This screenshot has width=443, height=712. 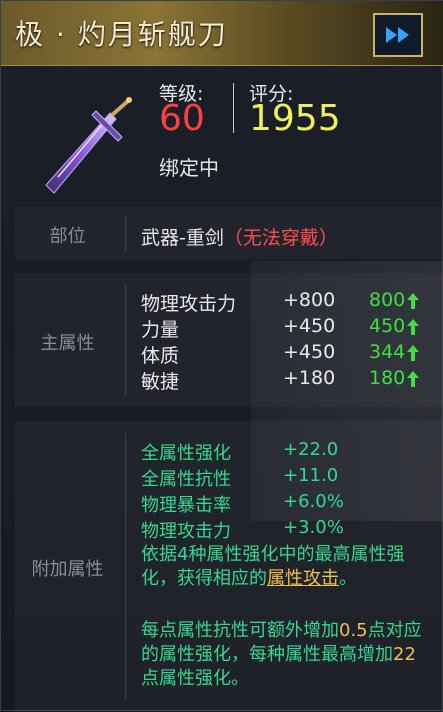 What do you see at coordinates (121, 34) in the screenshot?
I see `item-title: 极 · 灼月斩舰刀` at bounding box center [121, 34].